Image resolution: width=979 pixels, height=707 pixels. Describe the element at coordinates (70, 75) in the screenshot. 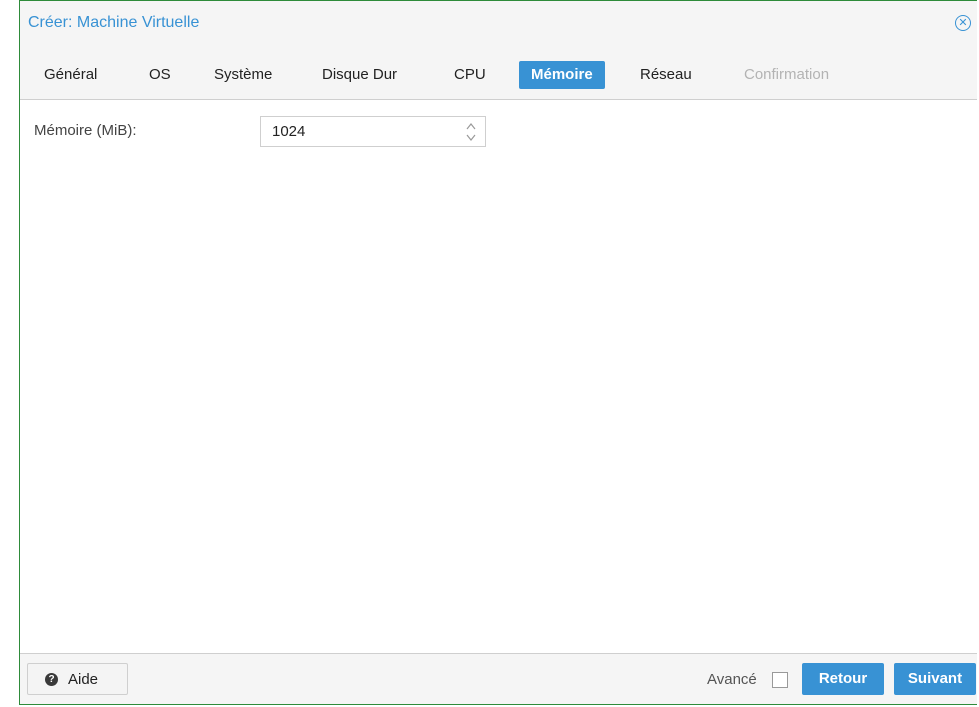

I see `tab-general: Général` at that location.